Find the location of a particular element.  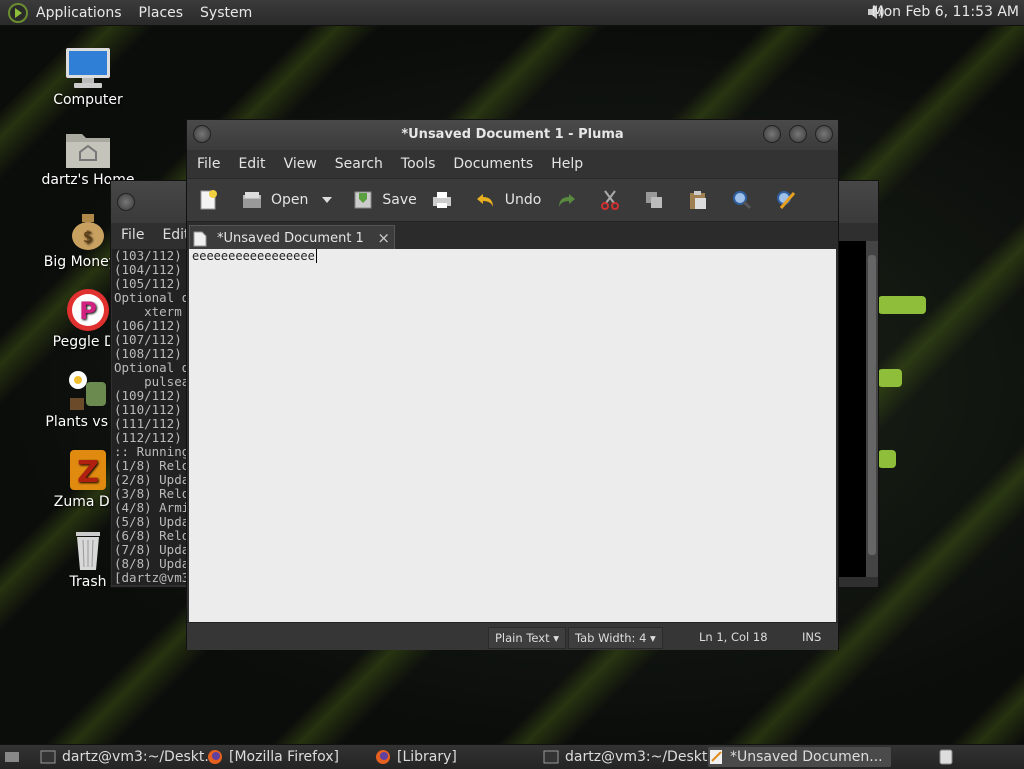

print-button is located at coordinates (446, 200).